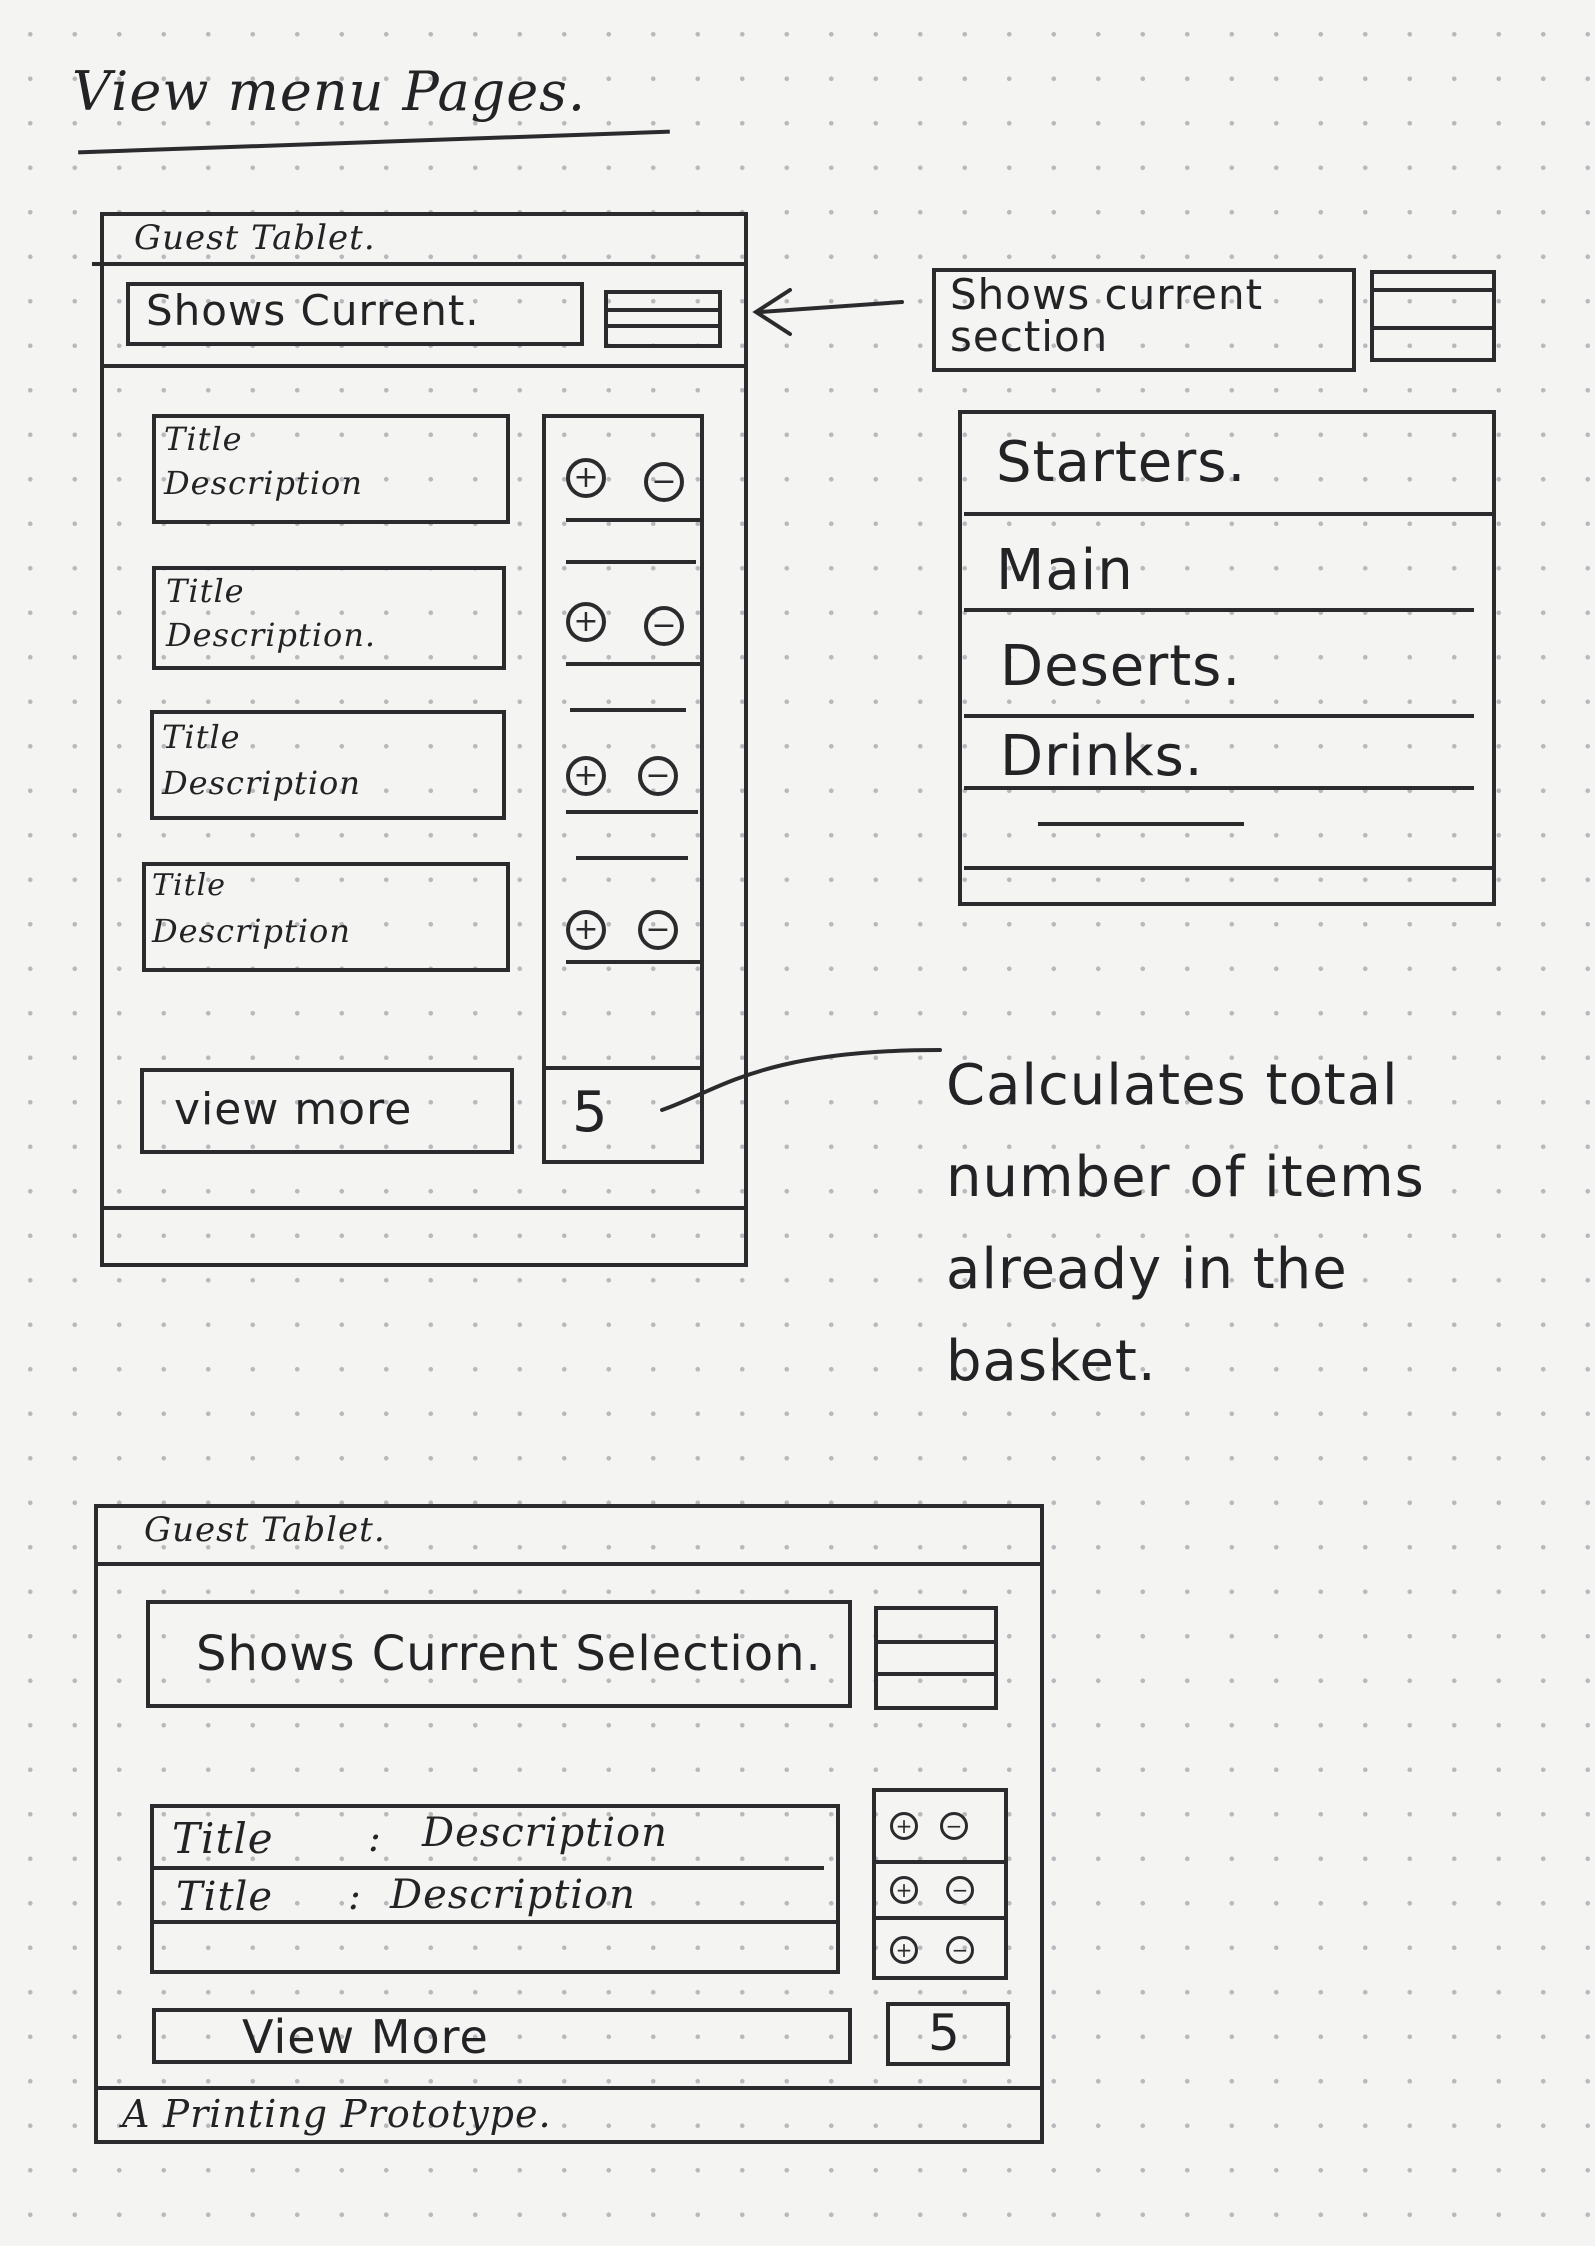  Describe the element at coordinates (509, 1654) in the screenshot. I see `wireframe-2-header-text: Shows Current Selection.` at that location.